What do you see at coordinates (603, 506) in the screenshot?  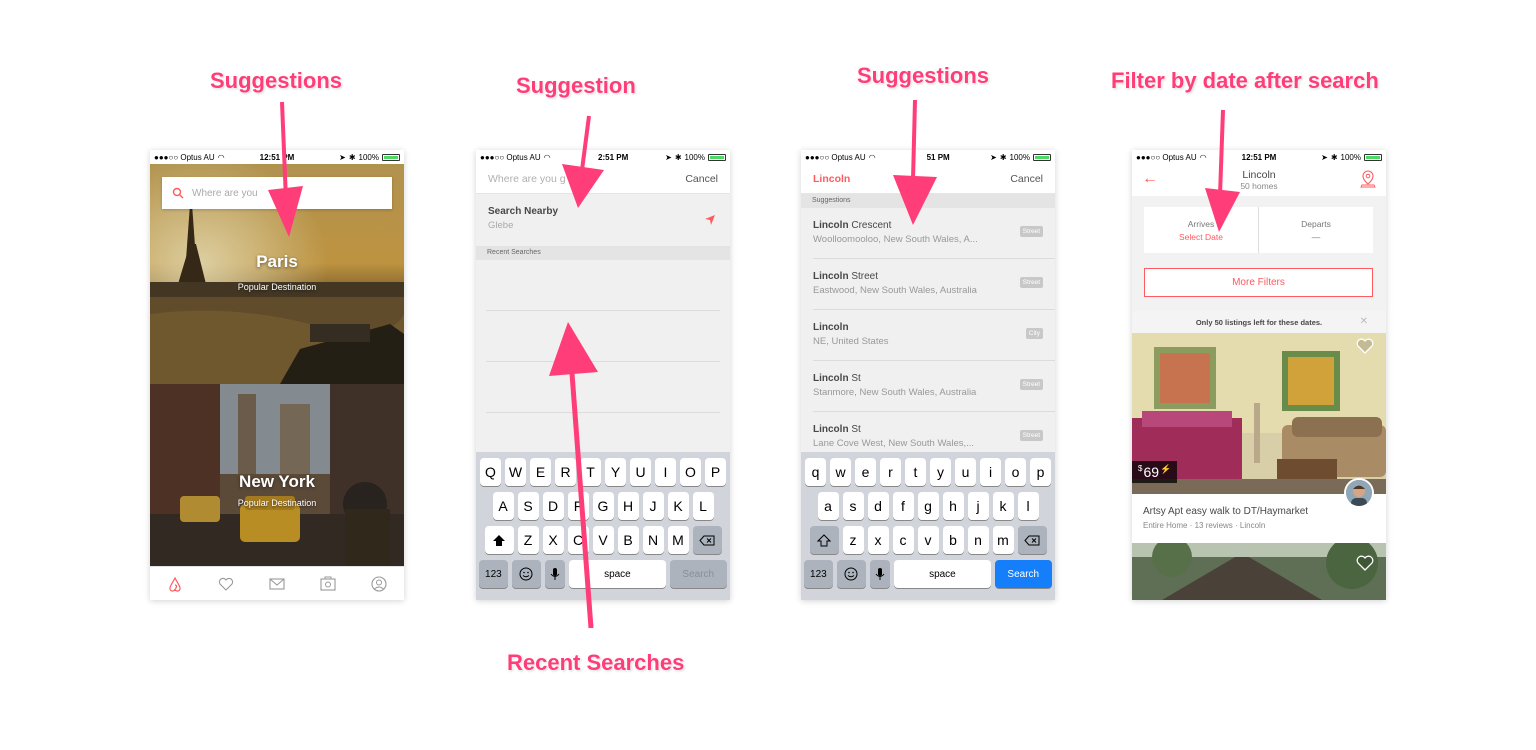 I see `key: G` at bounding box center [603, 506].